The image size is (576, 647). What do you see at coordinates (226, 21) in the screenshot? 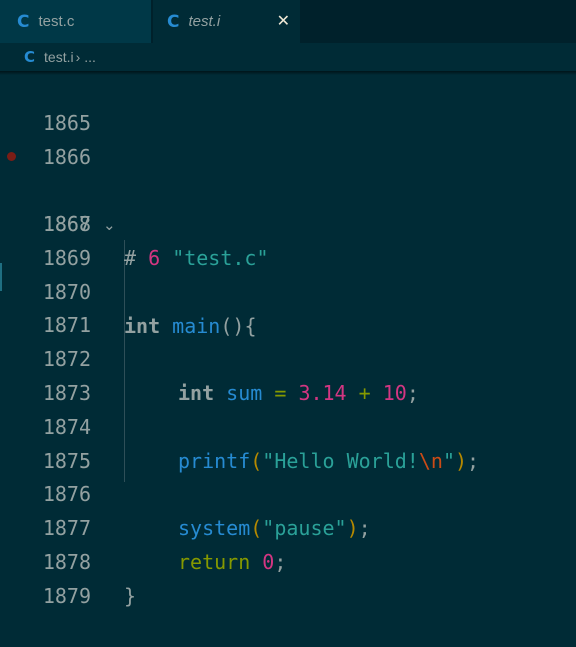
I see `tab-test-i: C test.i ✕` at bounding box center [226, 21].